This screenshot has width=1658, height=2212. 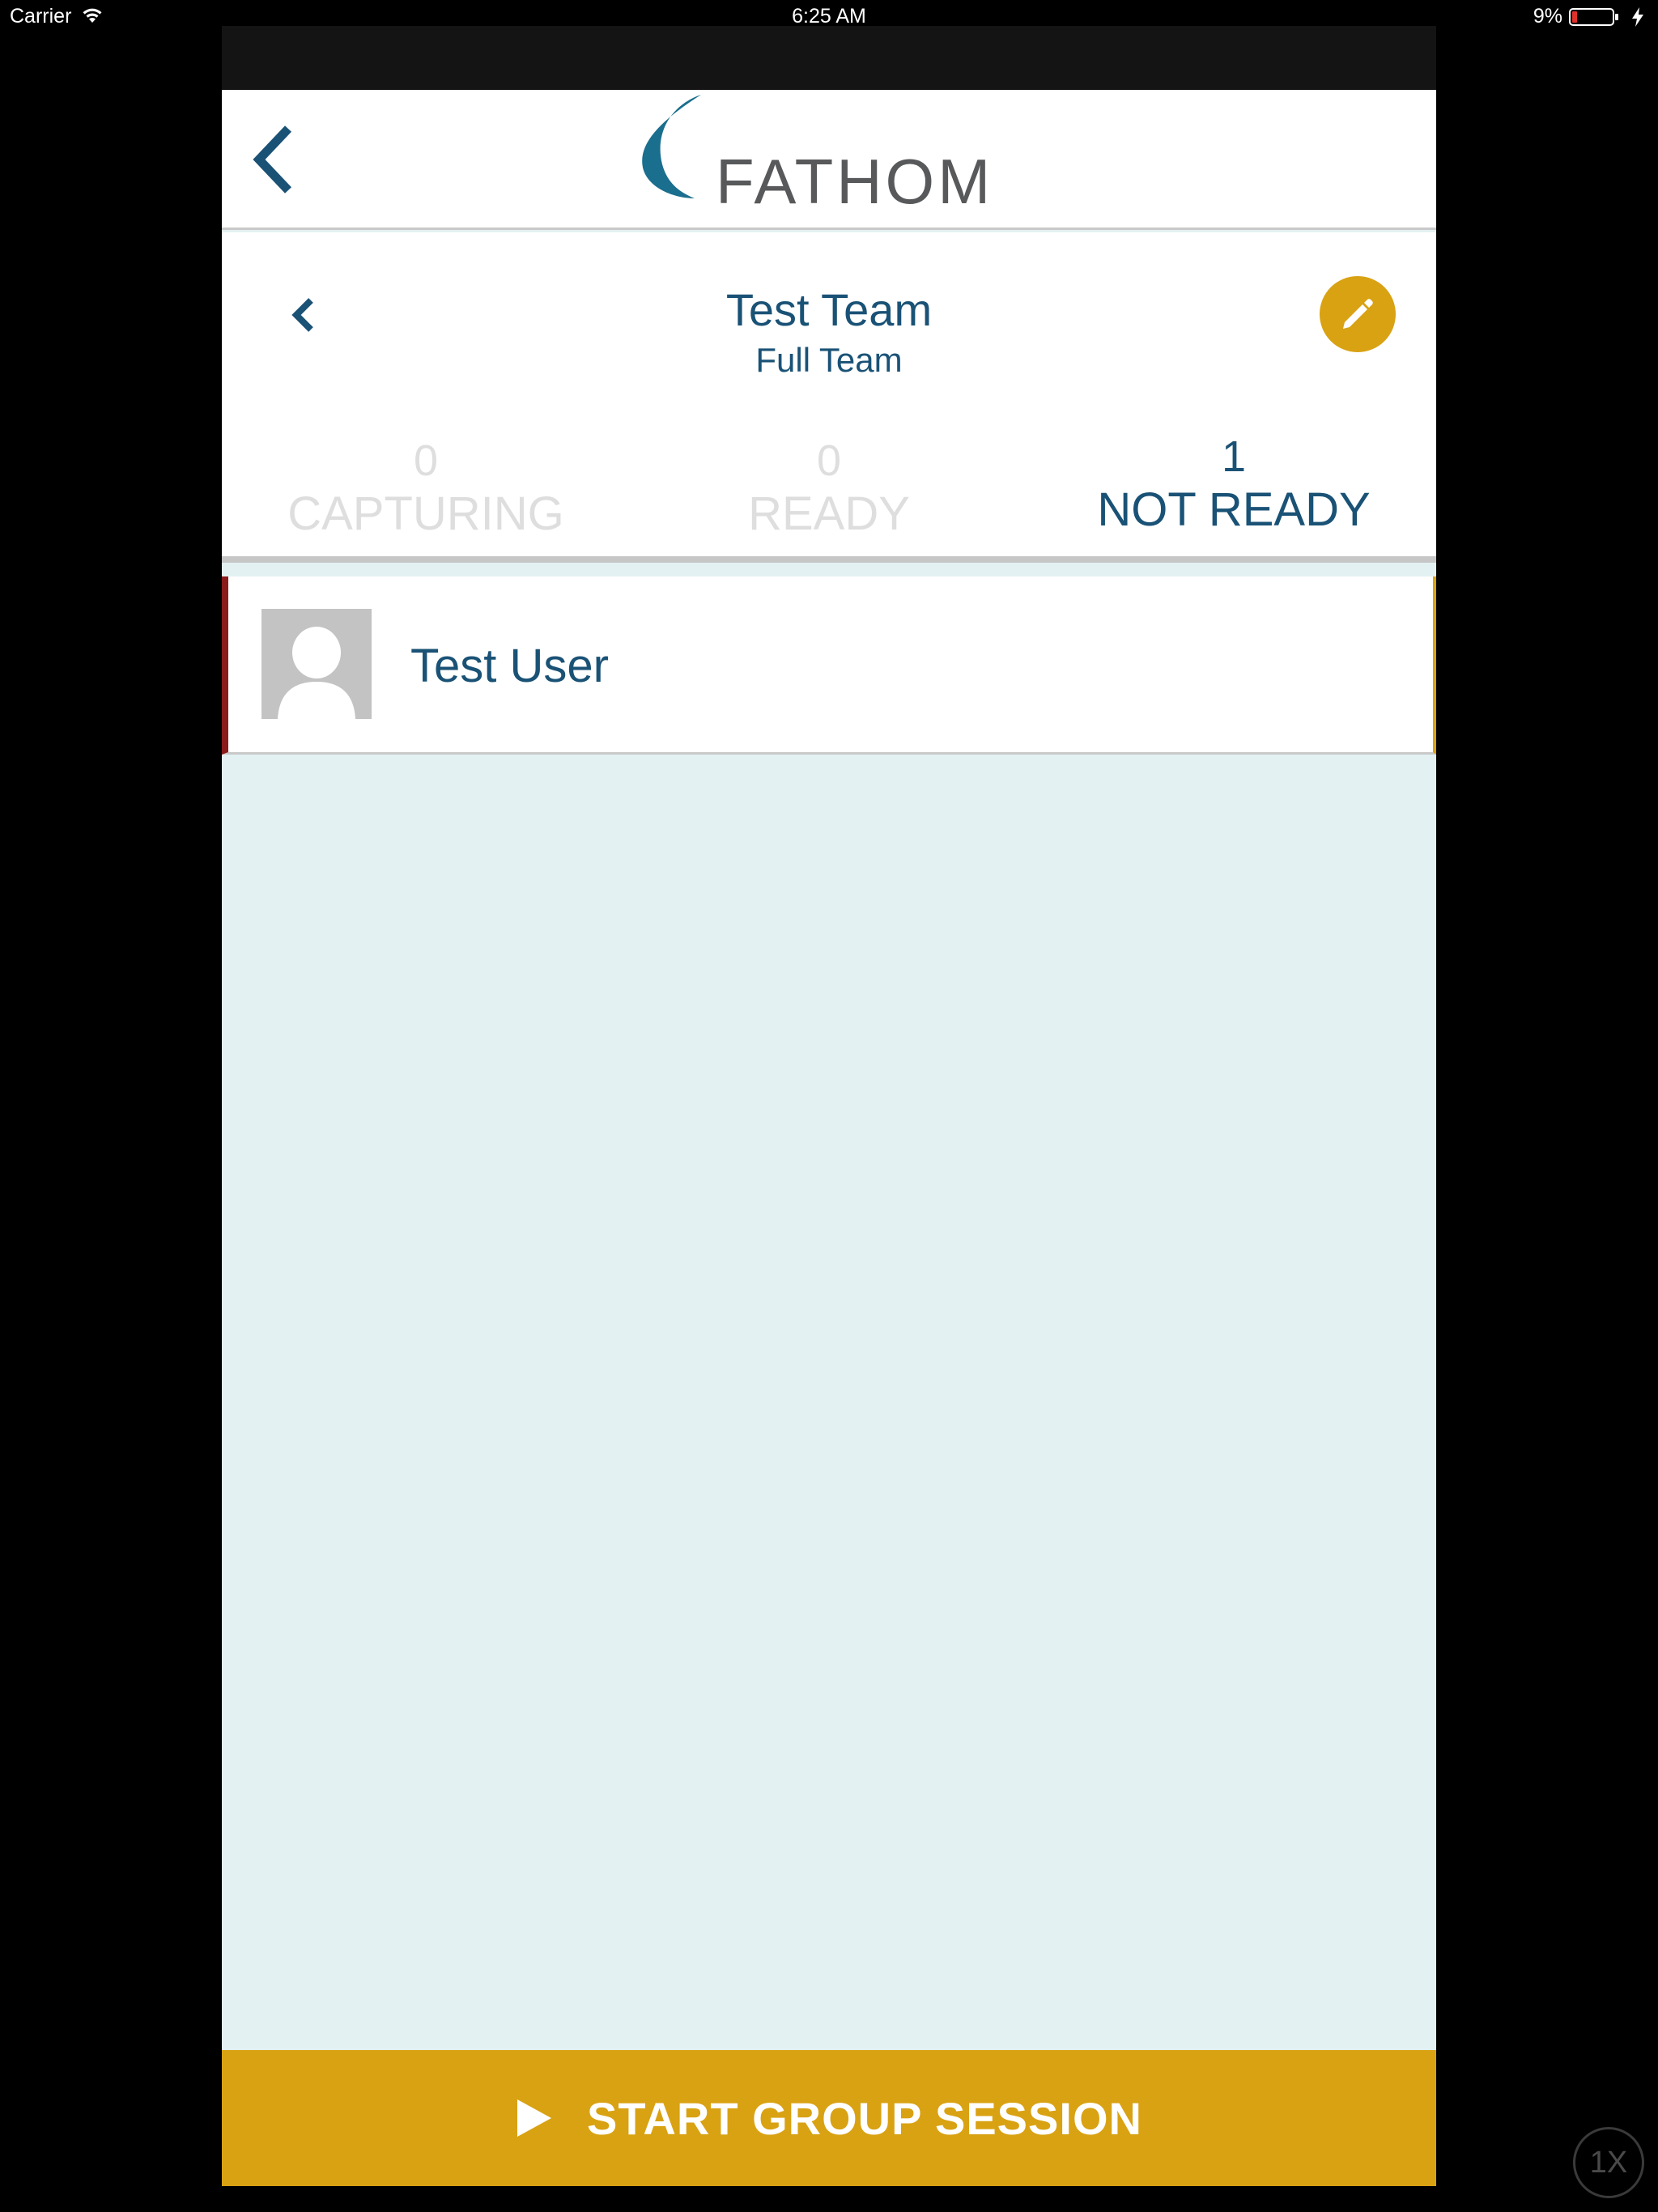 What do you see at coordinates (1593, 17) in the screenshot?
I see `battery-icon` at bounding box center [1593, 17].